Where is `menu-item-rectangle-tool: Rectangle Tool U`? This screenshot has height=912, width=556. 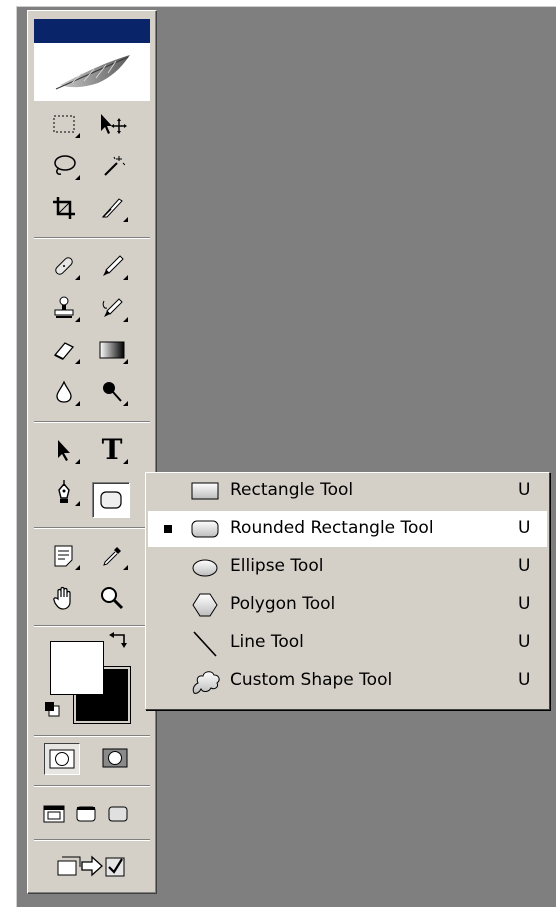 menu-item-rectangle-tool: Rectangle Tool U is located at coordinates (347, 491).